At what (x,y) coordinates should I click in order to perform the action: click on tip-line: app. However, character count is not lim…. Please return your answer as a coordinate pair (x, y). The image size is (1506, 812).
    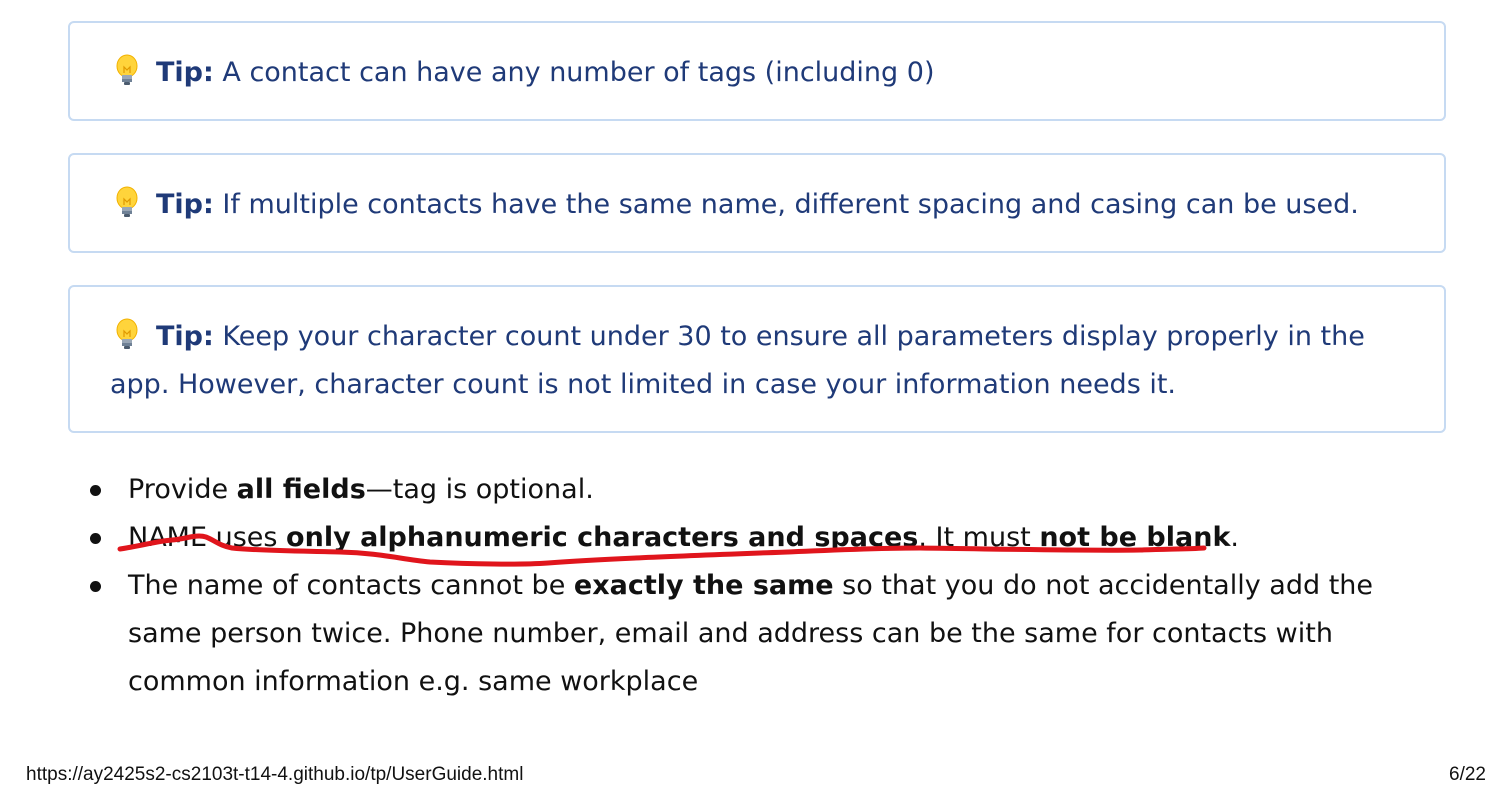
    Looking at the image, I should click on (757, 385).